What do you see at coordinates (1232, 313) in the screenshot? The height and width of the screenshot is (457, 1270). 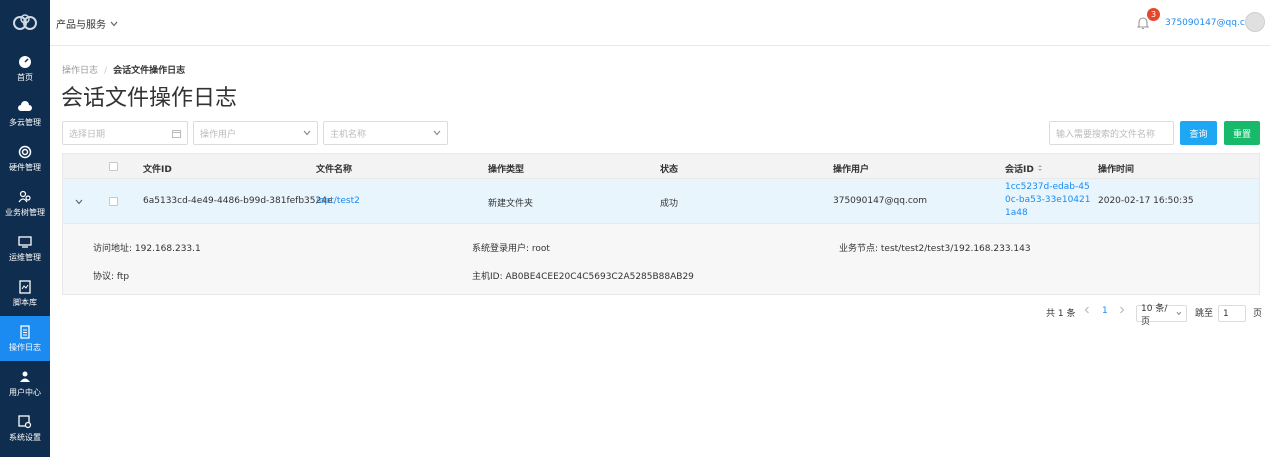 I see `goto-page-input: 1` at bounding box center [1232, 313].